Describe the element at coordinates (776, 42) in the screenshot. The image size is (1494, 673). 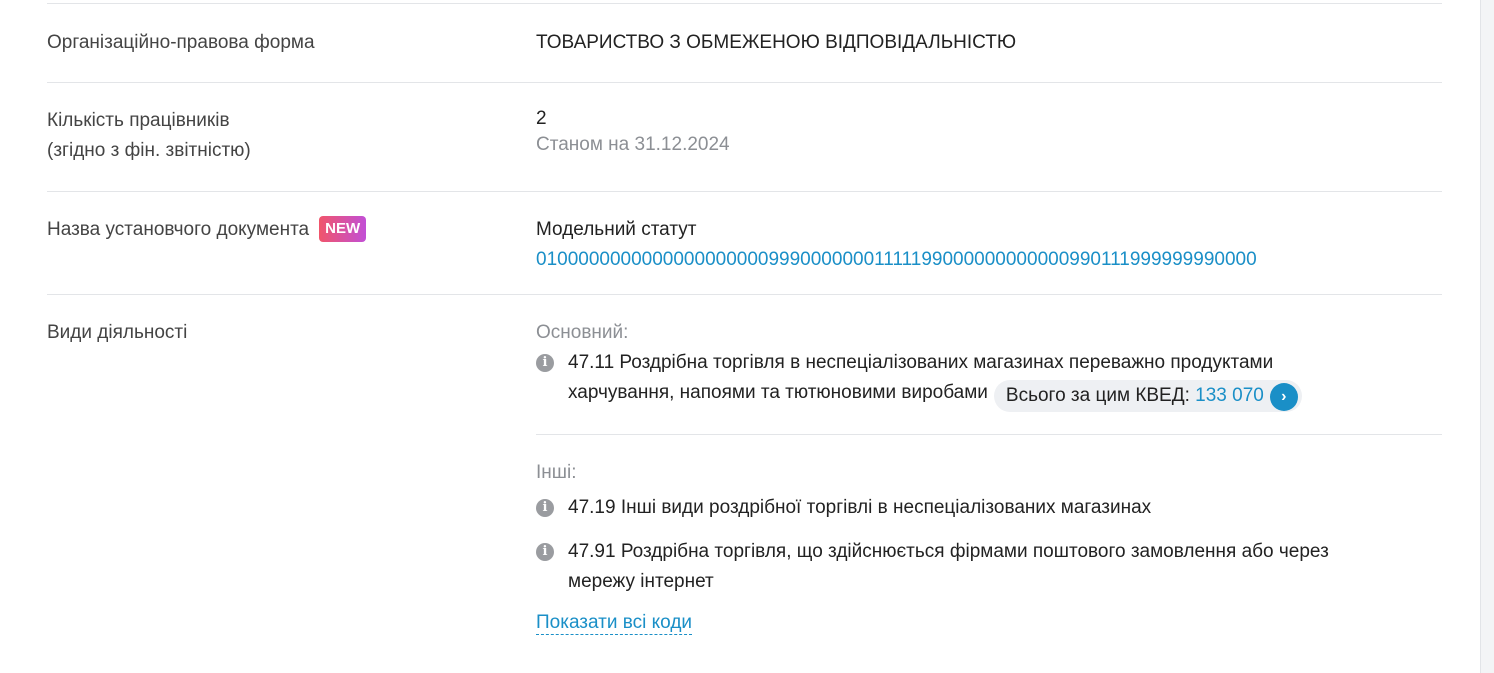
I see `legal-form-value: ТОВАРИСТВО З ОБМЕЖЕНОЮ ВІДПОВІДАЛЬНІСТЮ` at that location.